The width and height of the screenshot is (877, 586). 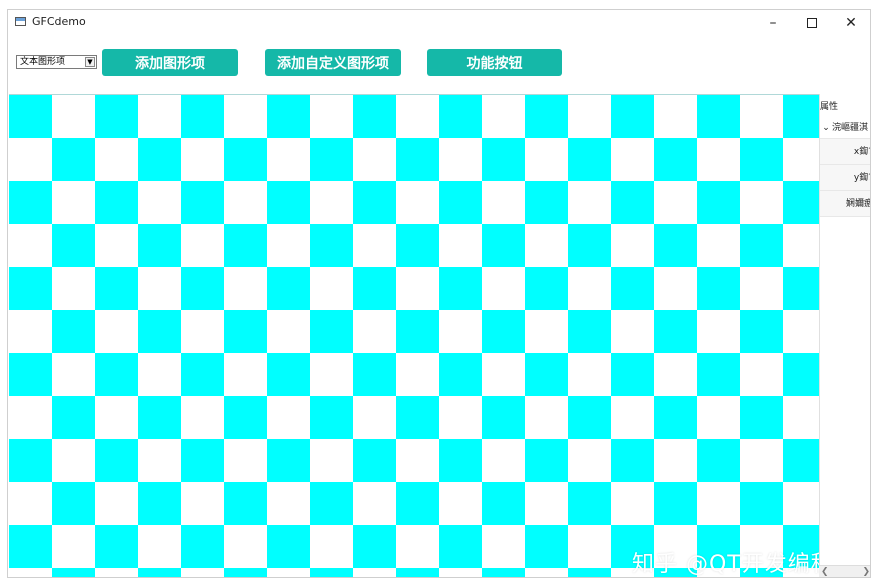 What do you see at coordinates (844, 571) in the screenshot?
I see `property-scrollbar: ❮ ❯` at bounding box center [844, 571].